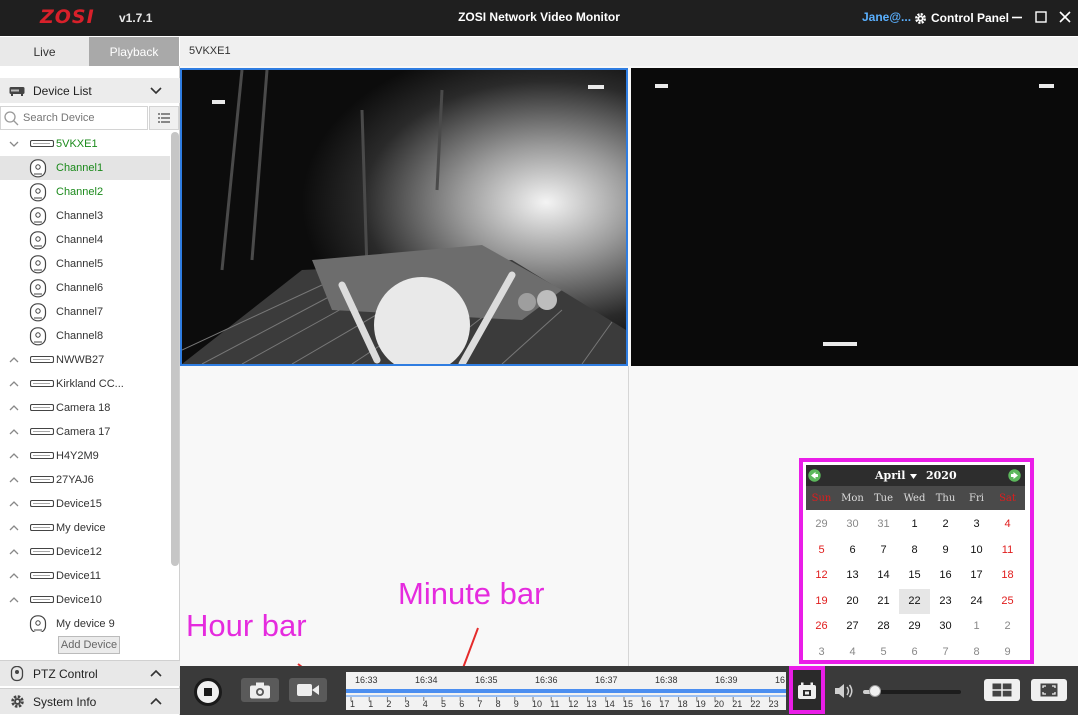 Image resolution: width=1078 pixels, height=715 pixels. What do you see at coordinates (844, 691) in the screenshot?
I see `volume-icon` at bounding box center [844, 691].